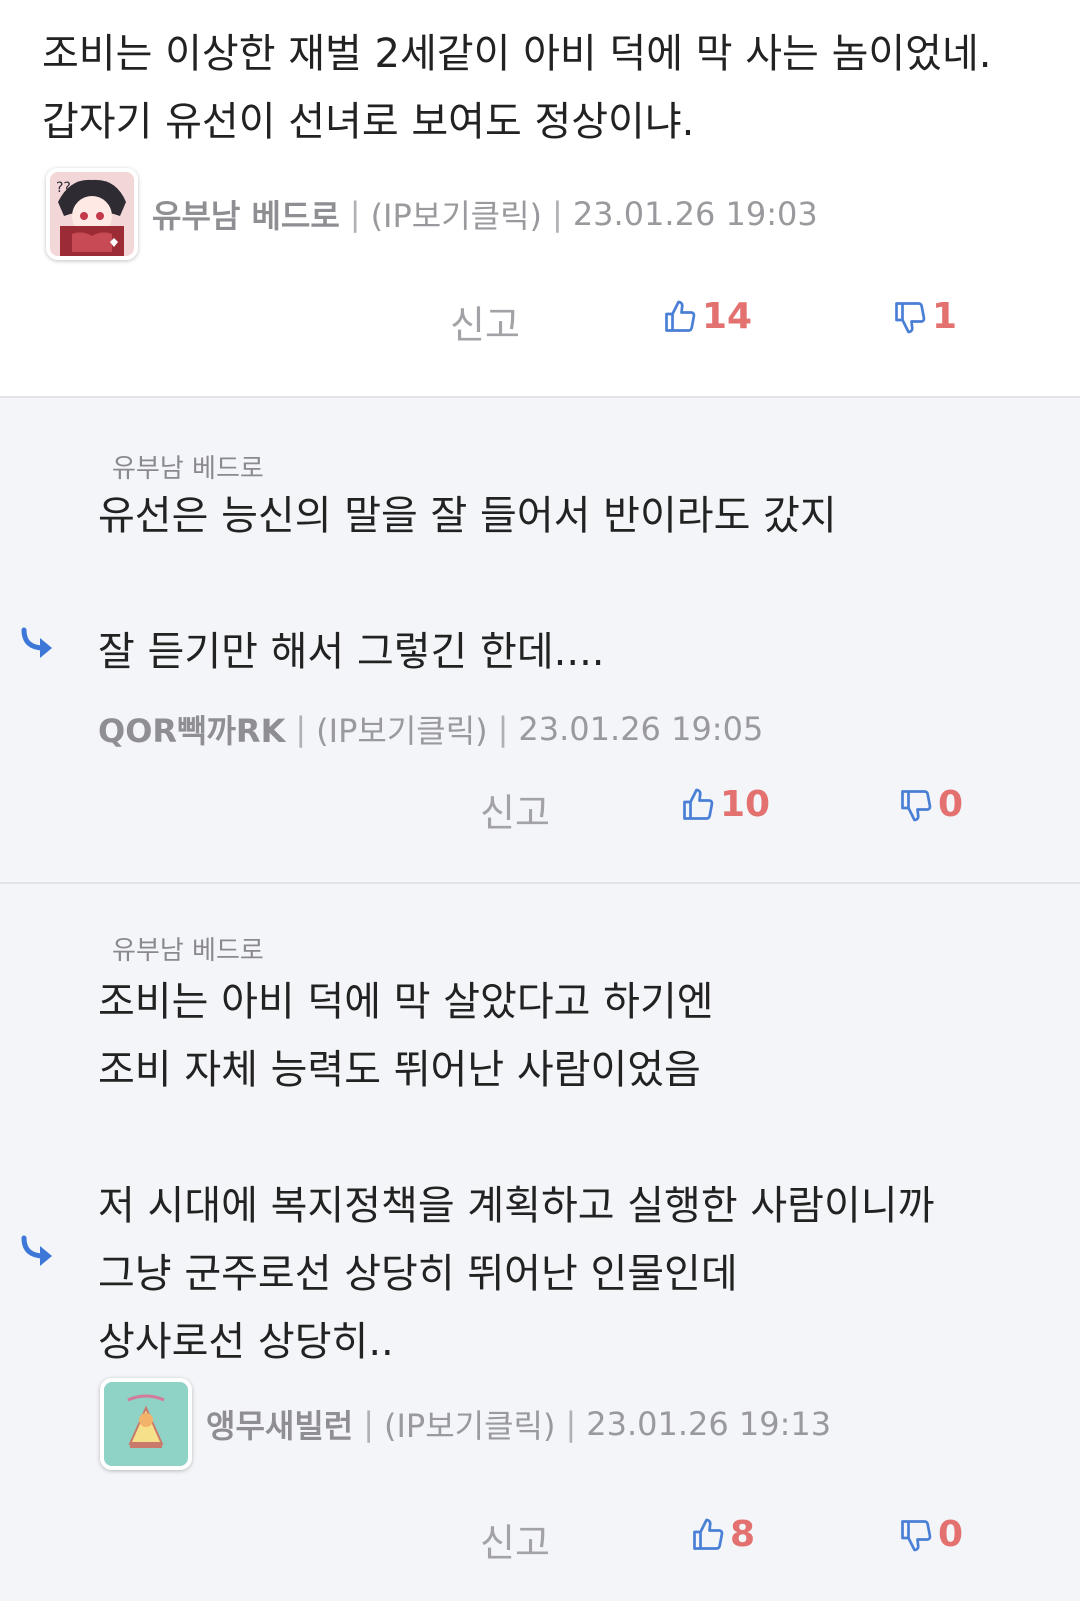  Describe the element at coordinates (279, 1424) in the screenshot. I see `nickname: 앵무새빌런` at that location.